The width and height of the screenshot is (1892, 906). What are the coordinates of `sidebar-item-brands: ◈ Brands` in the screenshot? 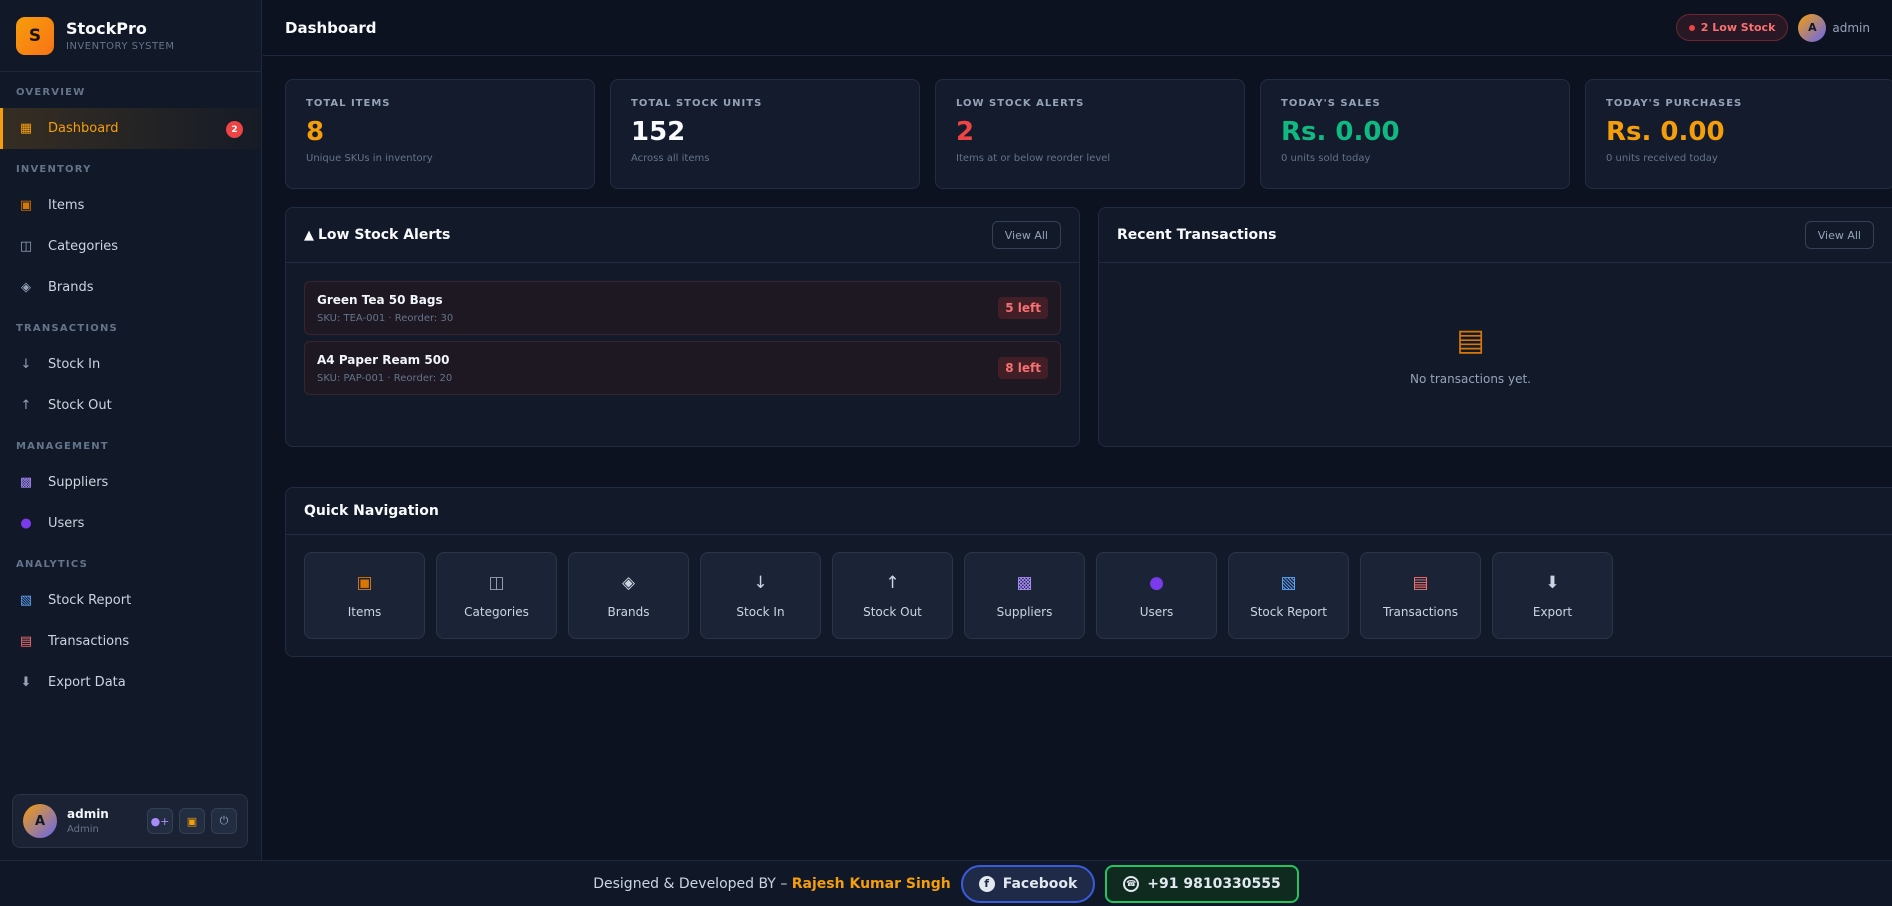 It's located at (130, 287).